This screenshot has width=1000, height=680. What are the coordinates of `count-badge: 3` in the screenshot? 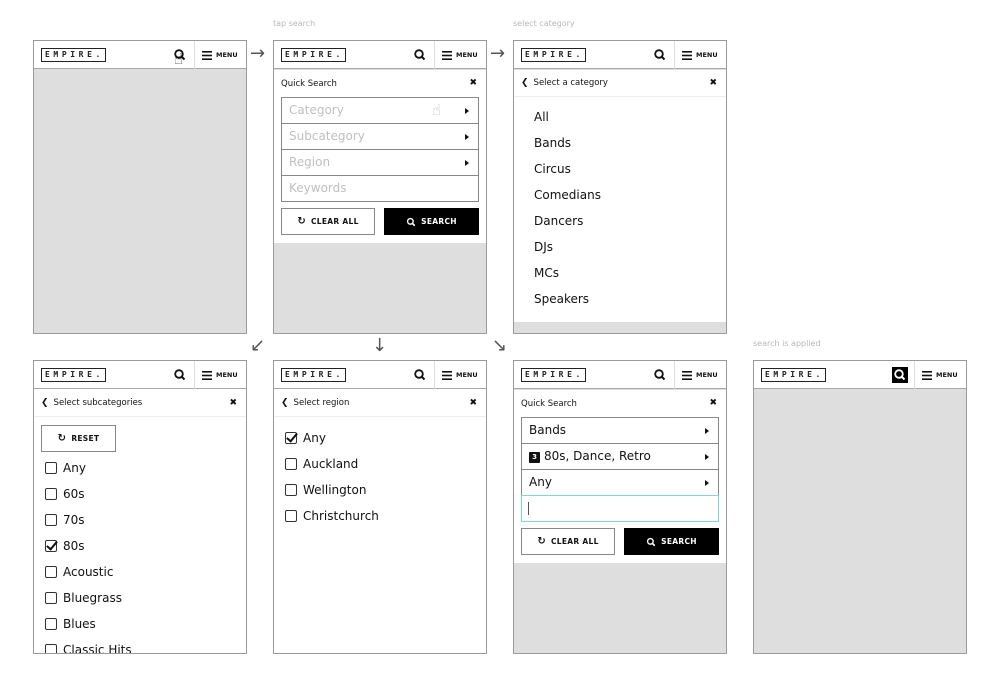 It's located at (534, 457).